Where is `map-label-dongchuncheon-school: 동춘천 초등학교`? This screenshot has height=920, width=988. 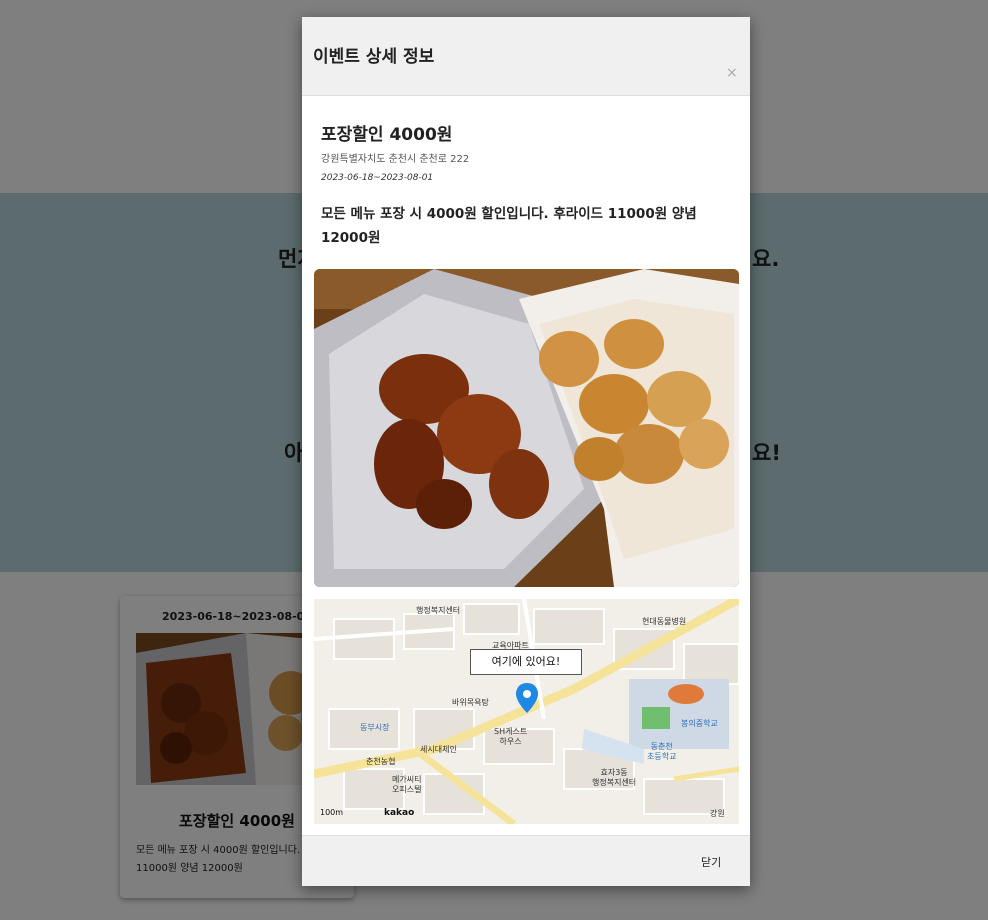 map-label-dongchuncheon-school: 동춘천 초등학교 is located at coordinates (662, 751).